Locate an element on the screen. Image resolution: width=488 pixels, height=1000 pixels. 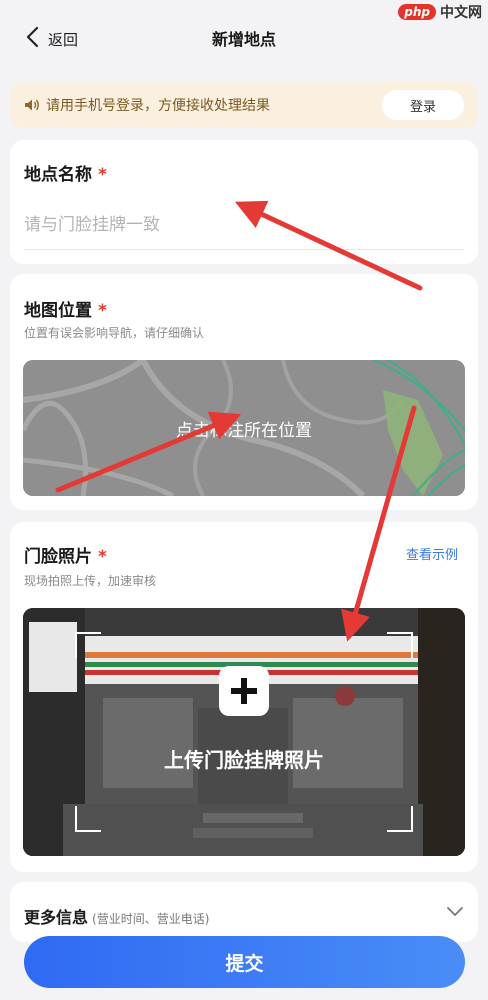
login-button: 登录 is located at coordinates (423, 105).